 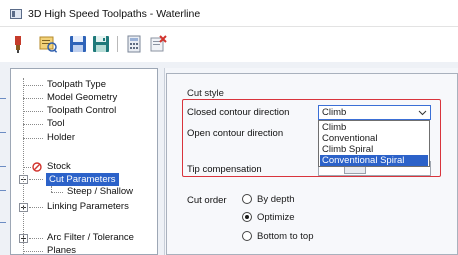 What do you see at coordinates (275, 217) in the screenshot?
I see `cut-order-optimize-label: Optimize` at bounding box center [275, 217].